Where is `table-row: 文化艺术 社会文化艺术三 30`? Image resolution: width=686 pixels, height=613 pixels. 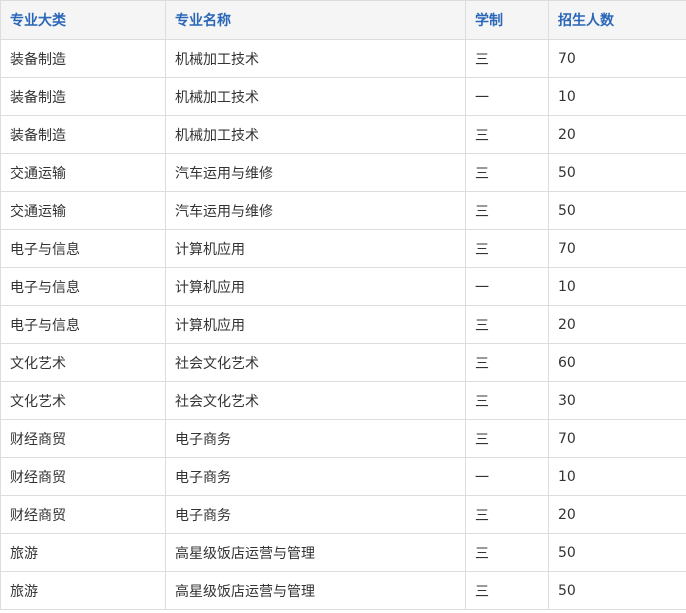 table-row: 文化艺术 社会文化艺术三 30 is located at coordinates (343, 400).